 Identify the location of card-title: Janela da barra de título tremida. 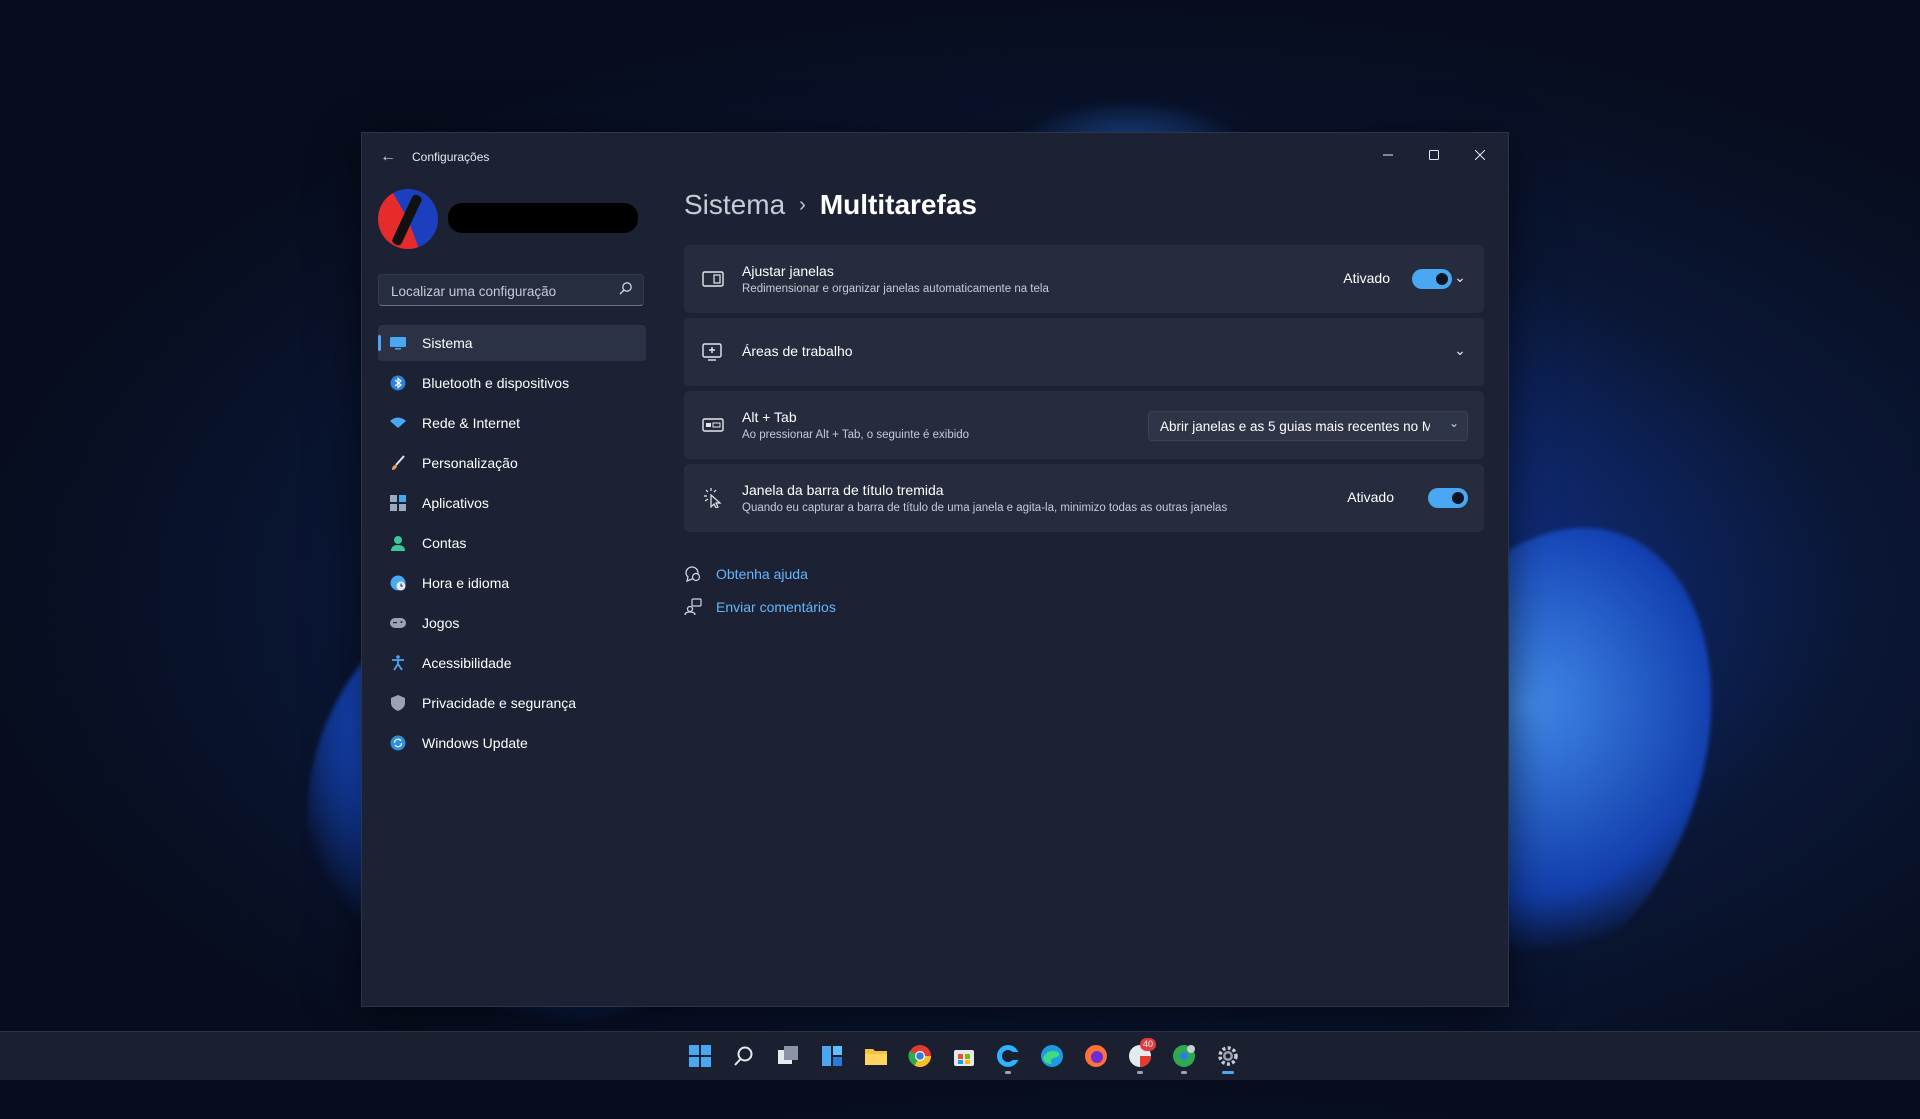
(843, 490).